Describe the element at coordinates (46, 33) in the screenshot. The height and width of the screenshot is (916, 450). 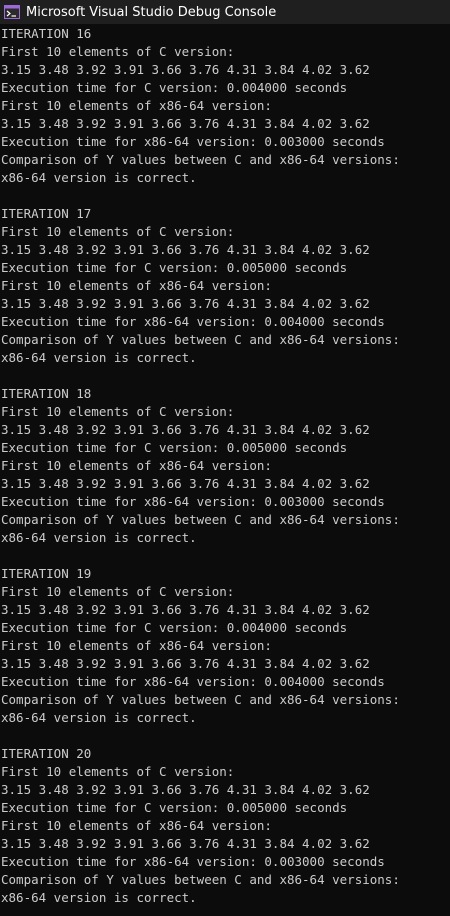
I see `console-line: ITERATION 16` at that location.